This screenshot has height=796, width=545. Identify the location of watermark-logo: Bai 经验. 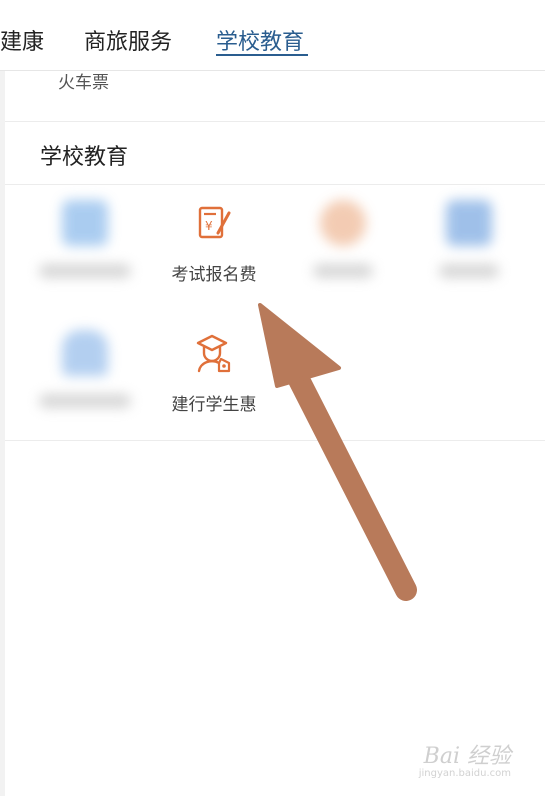
(467, 756).